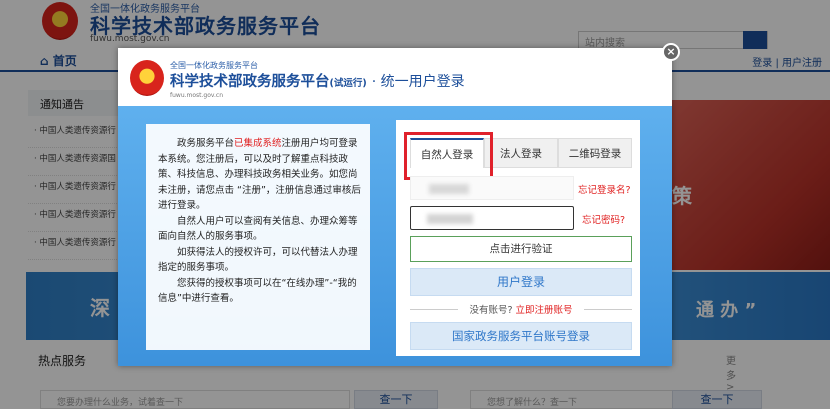 This screenshot has width=830, height=409. I want to click on forgot-username-link: 忘记登录名?, so click(604, 189).